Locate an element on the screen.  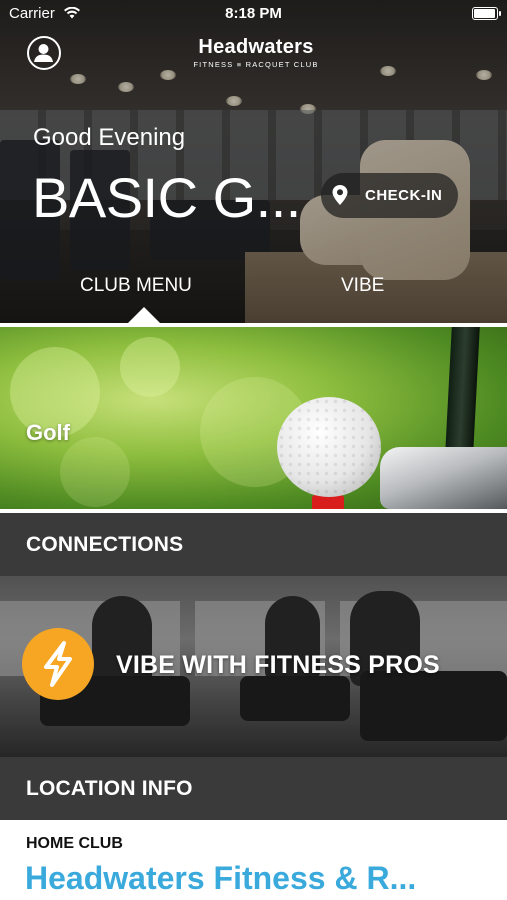
connections-header: CONNECTIONS is located at coordinates (253, 544).